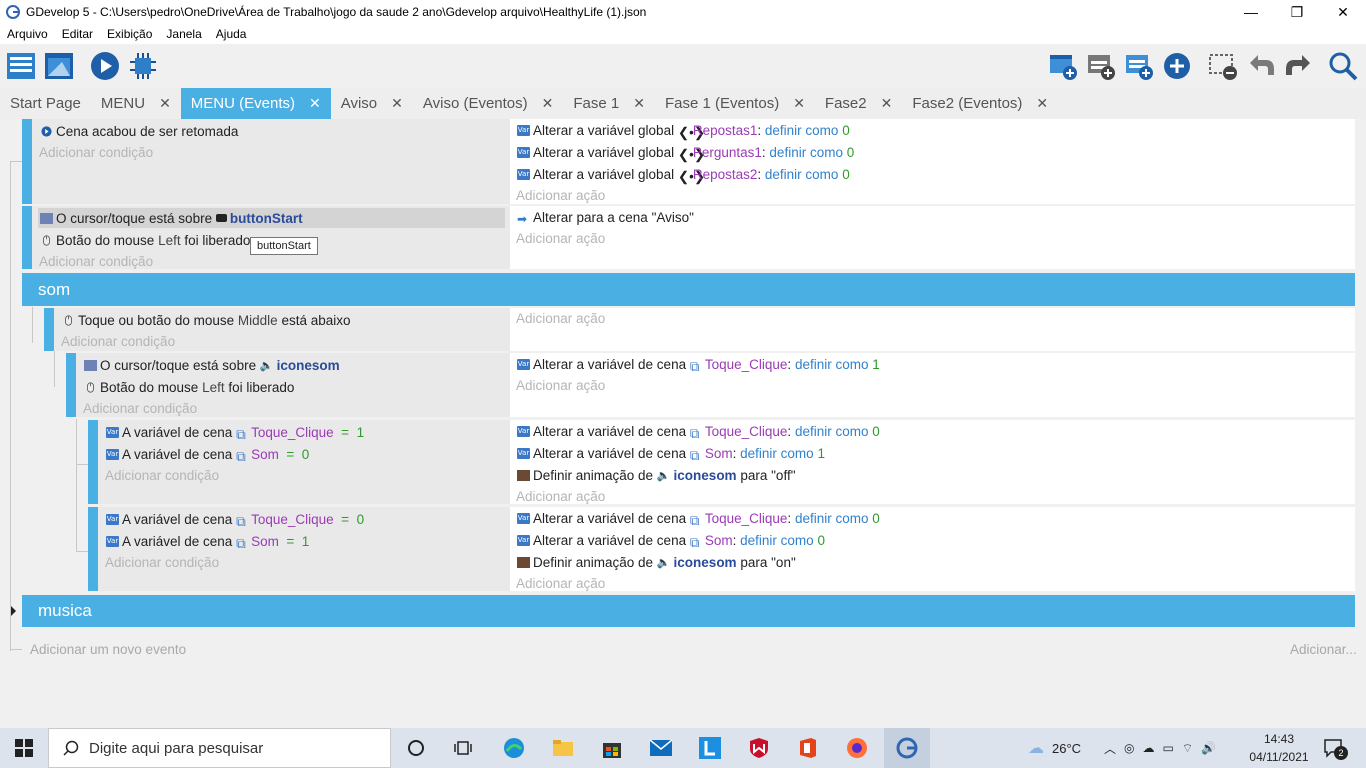 The height and width of the screenshot is (768, 1366). I want to click on actions-area, so click(932, 329).